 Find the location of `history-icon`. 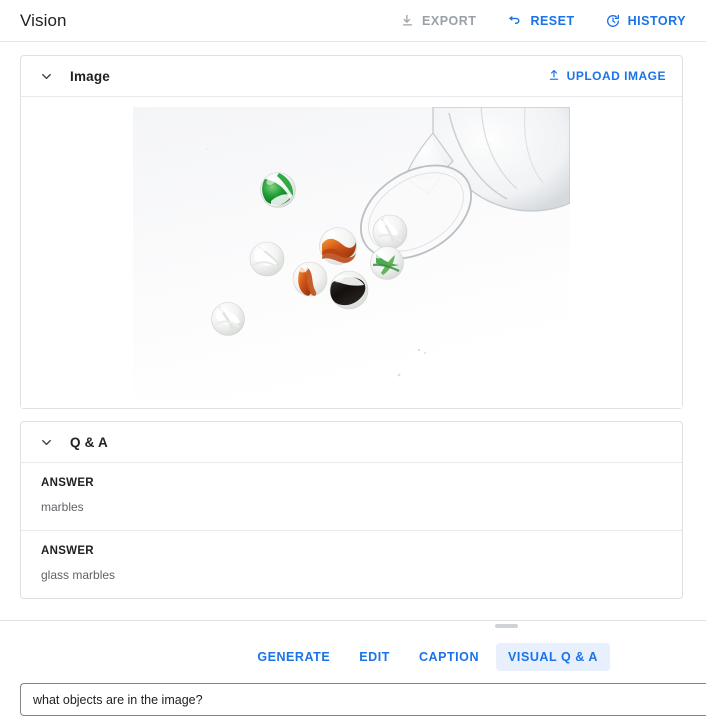

history-icon is located at coordinates (613, 21).